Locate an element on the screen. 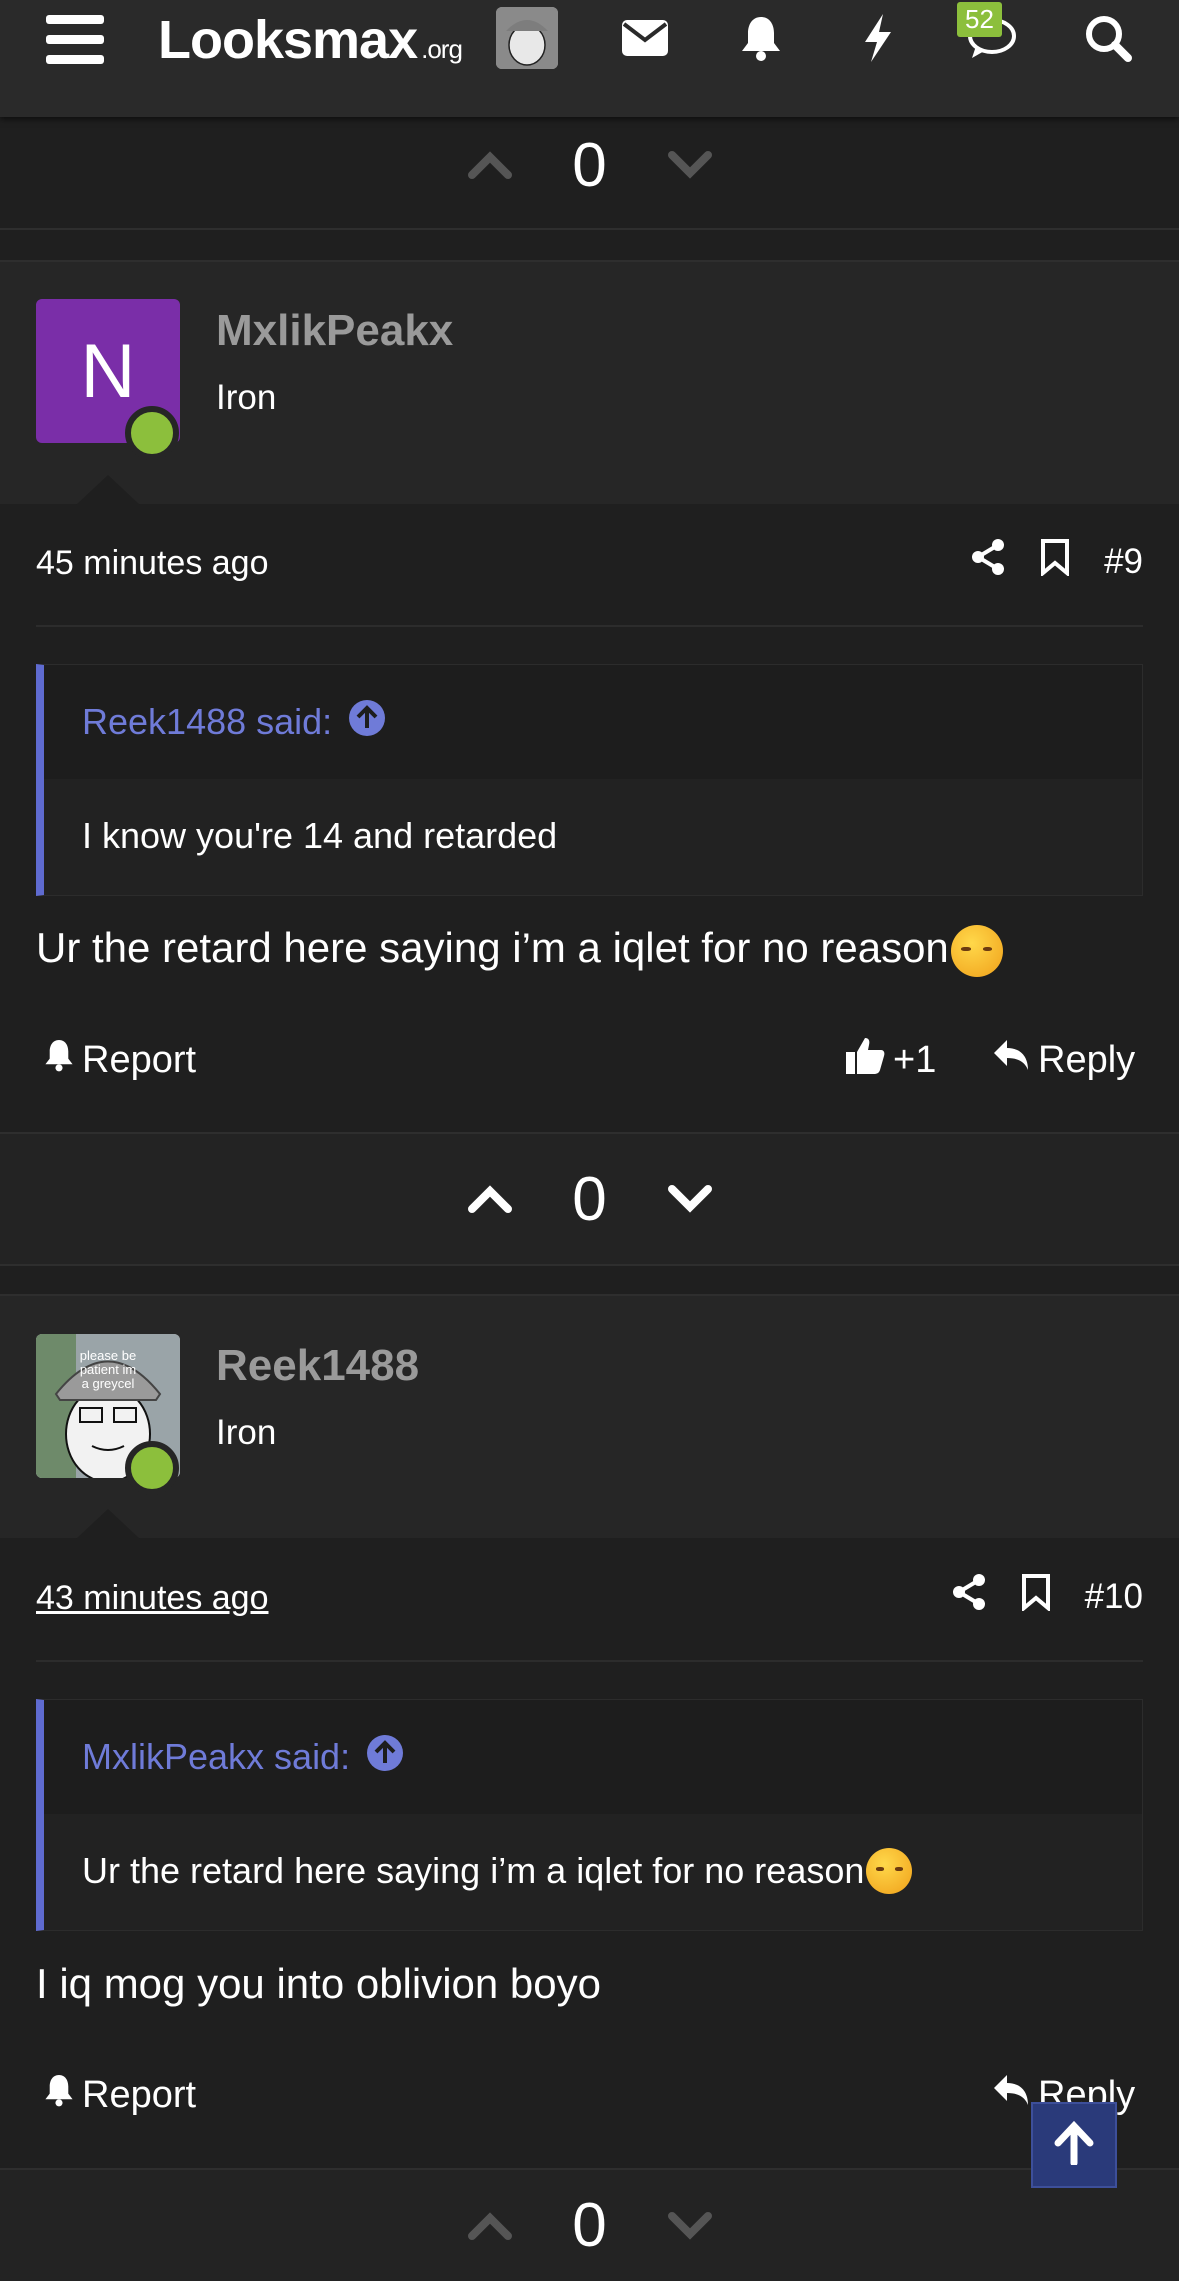  logo-main: Looksmax is located at coordinates (288, 40).